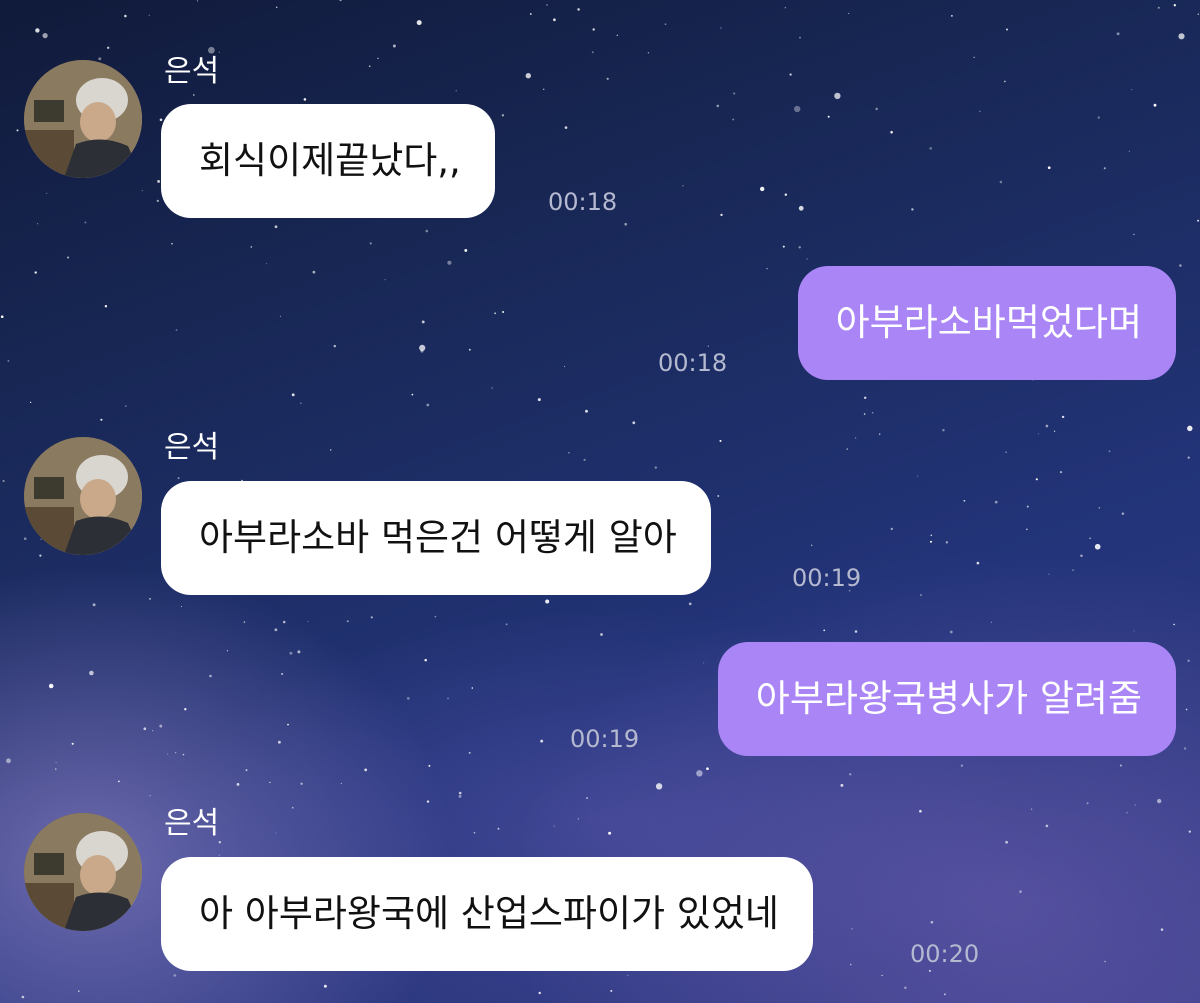  Describe the element at coordinates (986, 323) in the screenshot. I see `outgoing-message-bubble: 아부라소바먹었다며` at that location.